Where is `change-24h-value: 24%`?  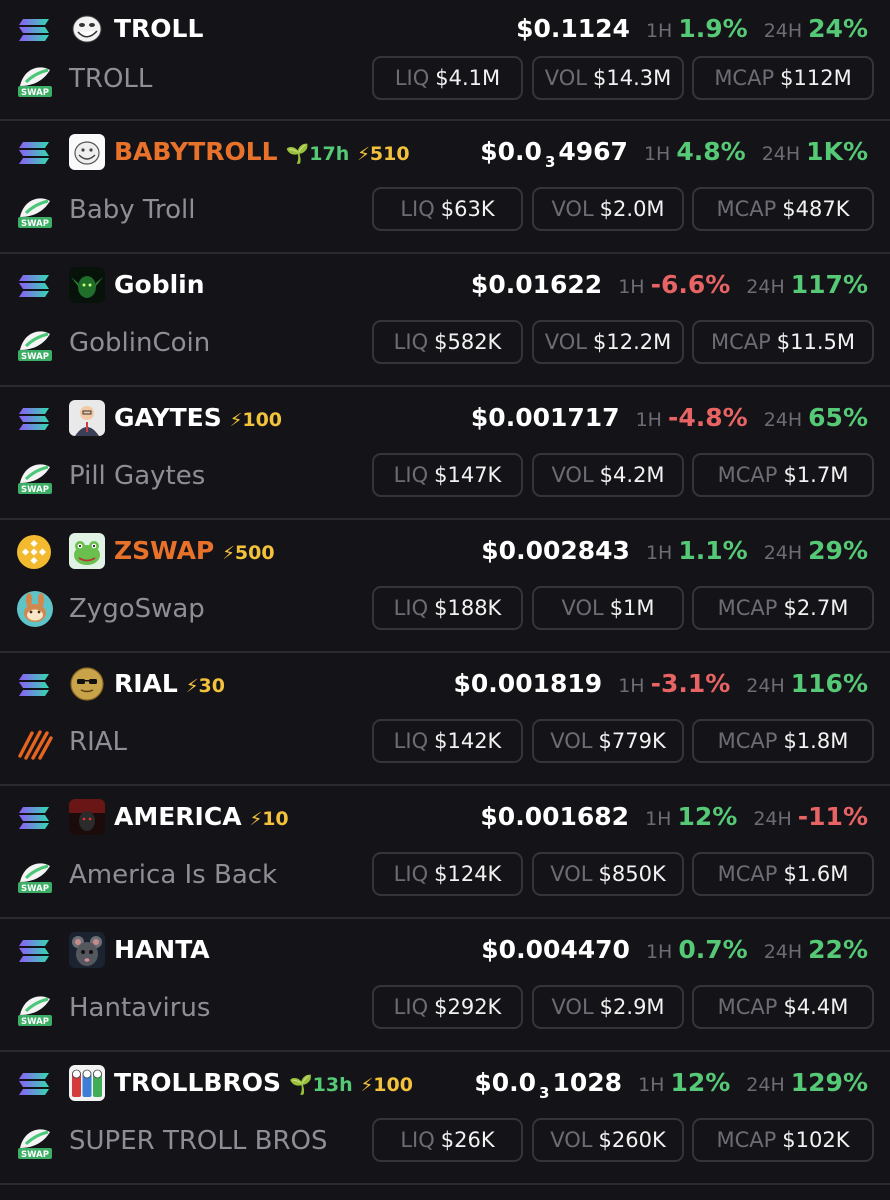 change-24h-value: 24% is located at coordinates (838, 28).